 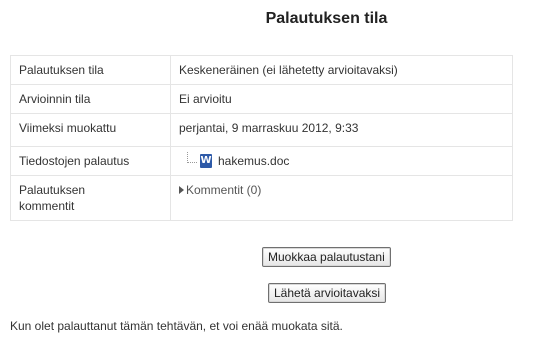 What do you see at coordinates (326, 257) in the screenshot?
I see `edit-submission-button: Muokkaa palautustani` at bounding box center [326, 257].